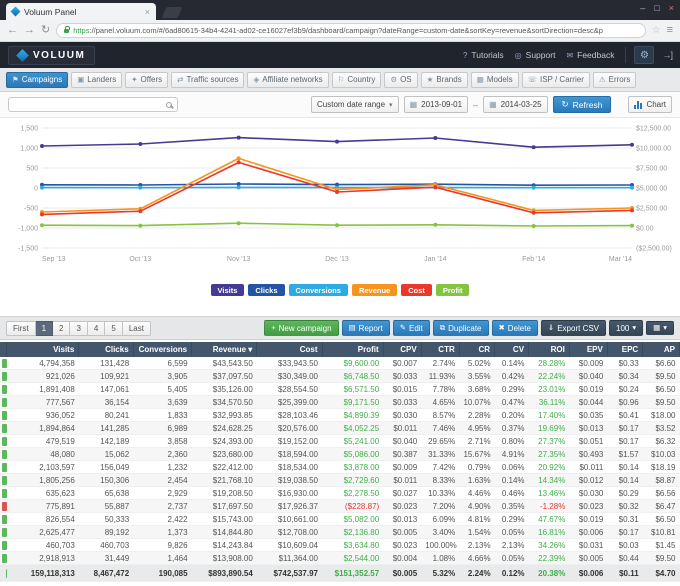 Image resolution: width=680 pixels, height=586 pixels. Describe the element at coordinates (288, 79) in the screenshot. I see `tab-affiliate-networks: ◈ Affiliate networks` at that location.